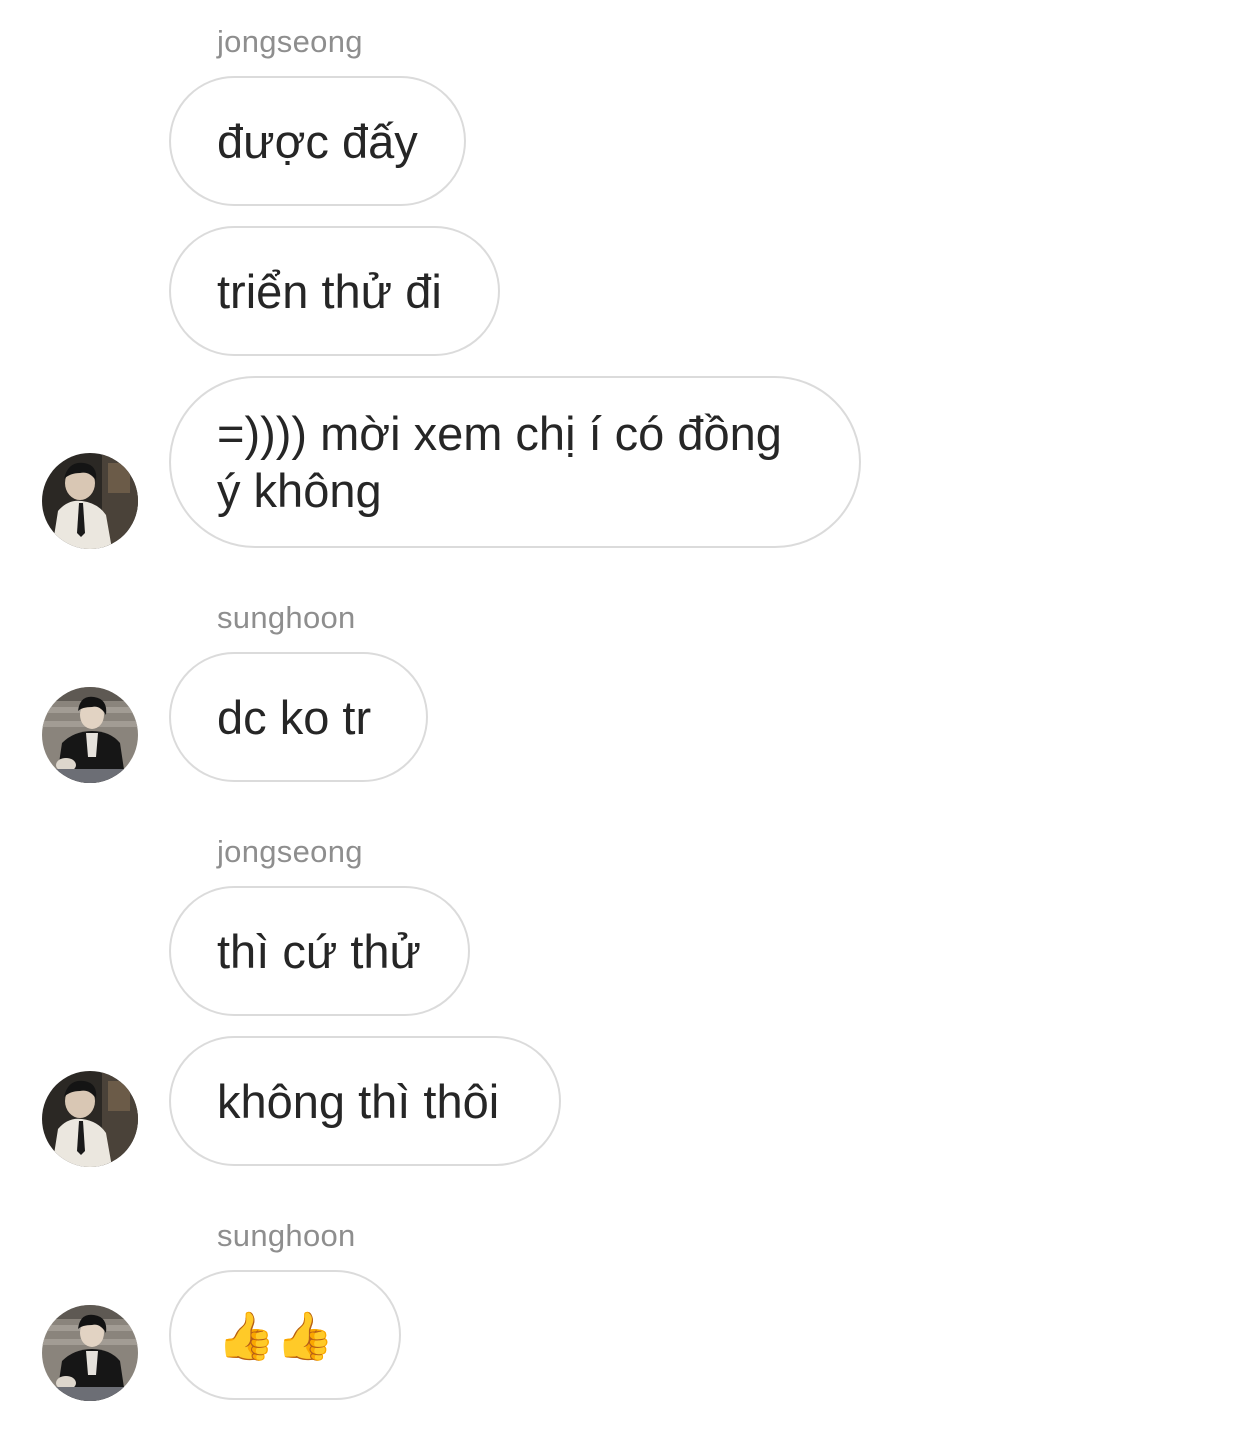 Image resolution: width=1242 pixels, height=1441 pixels. I want to click on message-text: =)))) mời xem chị í có đồng ý không, so click(499, 462).